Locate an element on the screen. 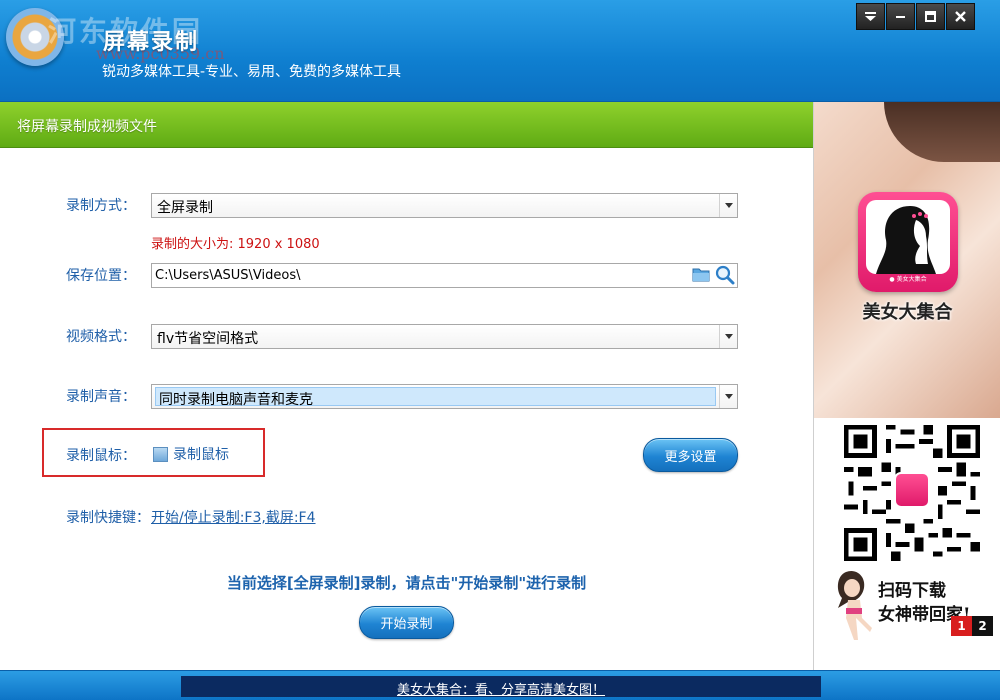  dropdown-icon is located at coordinates (870, 16).